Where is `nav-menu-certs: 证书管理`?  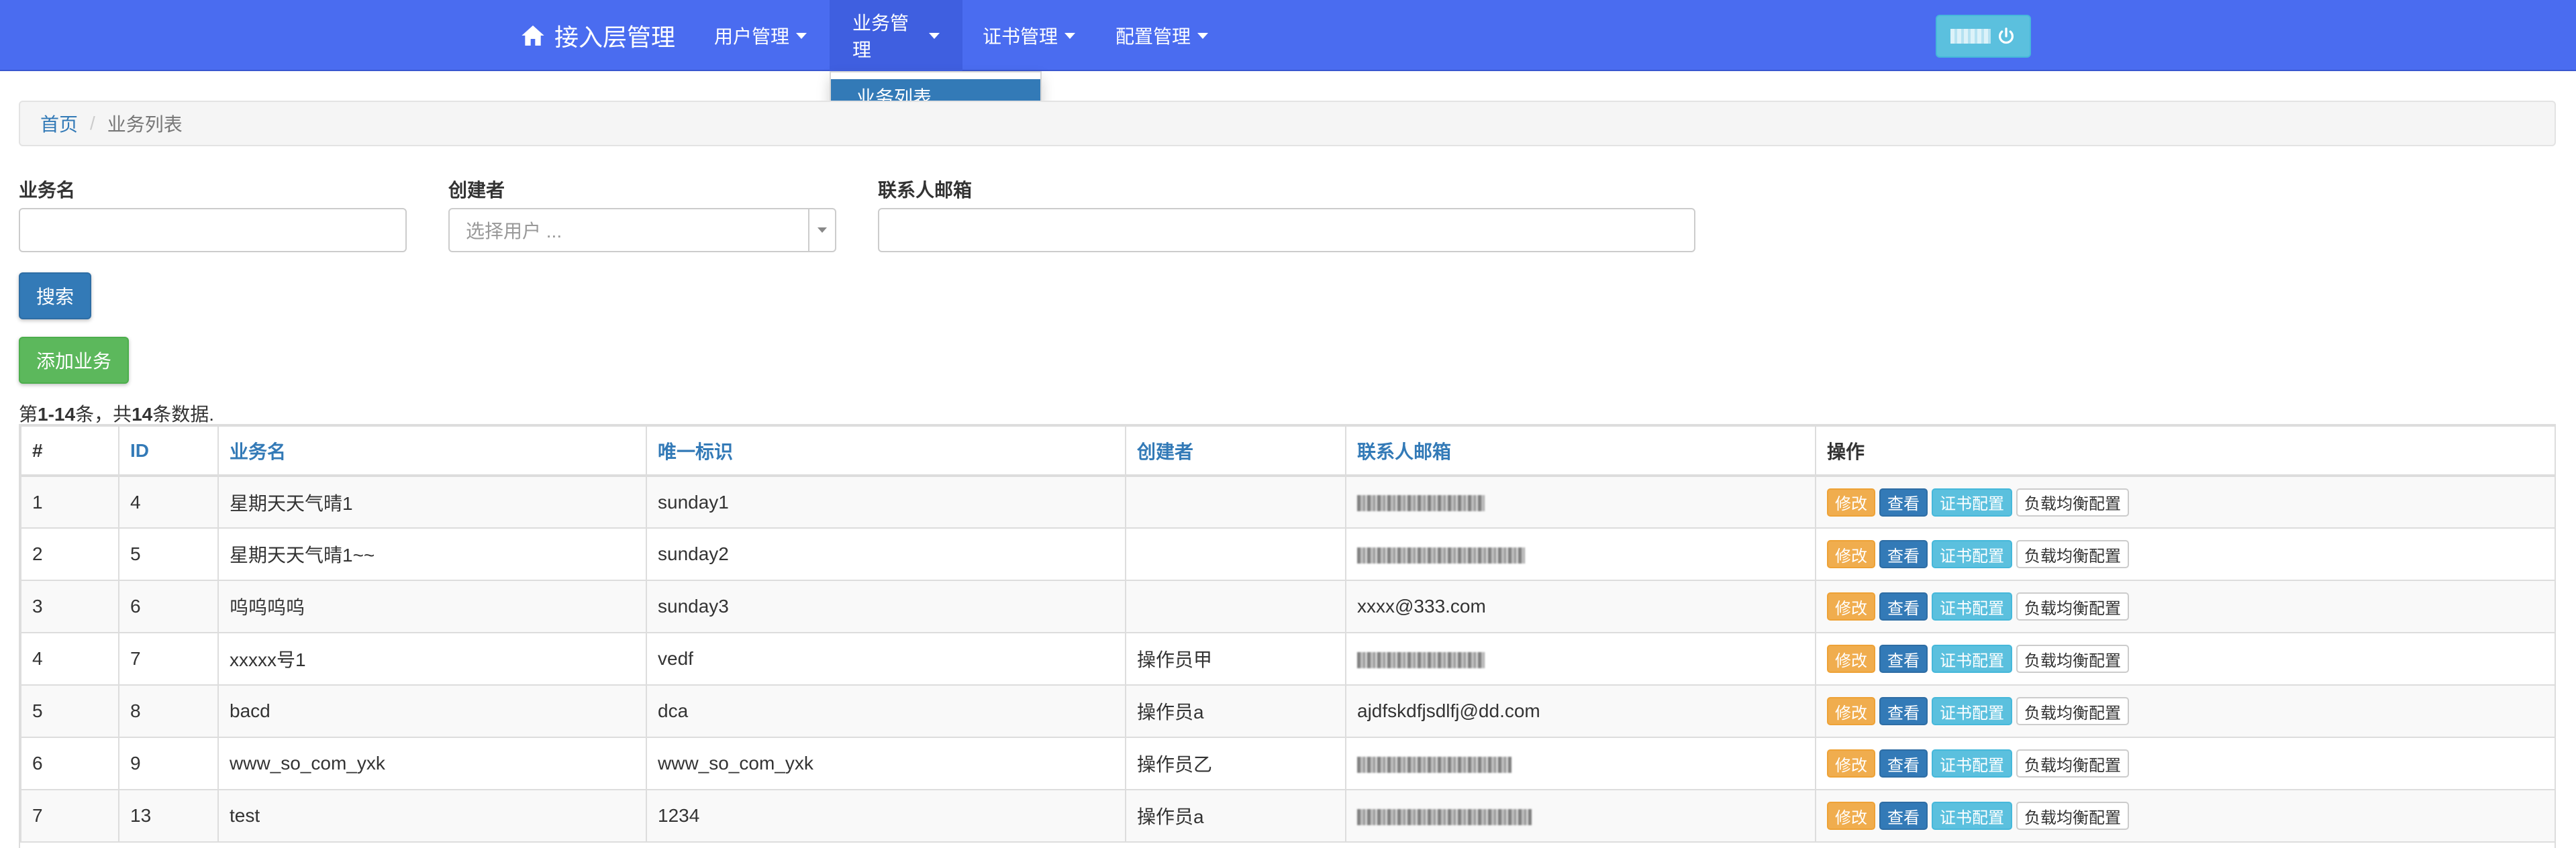
nav-menu-certs: 证书管理 is located at coordinates (1029, 35).